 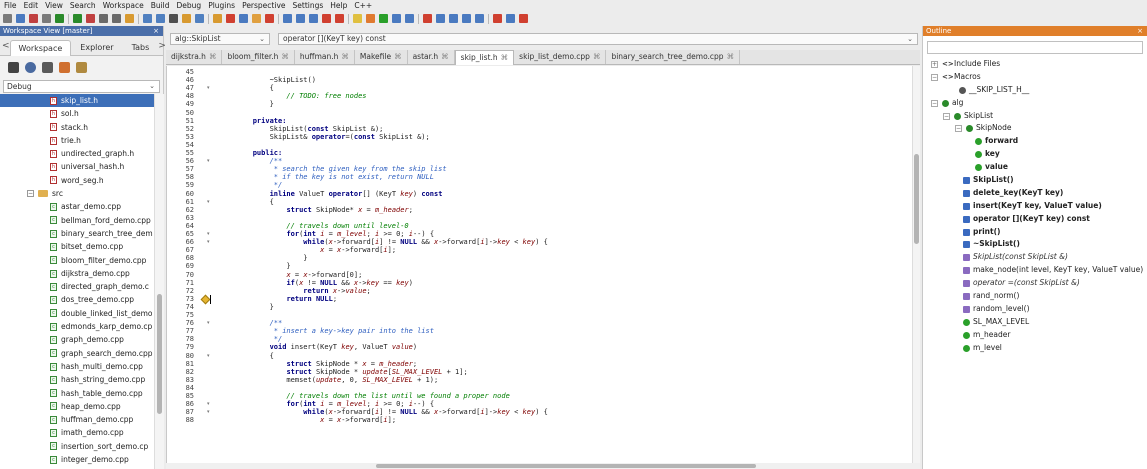 What do you see at coordinates (1035, 167) in the screenshot?
I see `outline-item: value` at bounding box center [1035, 167].